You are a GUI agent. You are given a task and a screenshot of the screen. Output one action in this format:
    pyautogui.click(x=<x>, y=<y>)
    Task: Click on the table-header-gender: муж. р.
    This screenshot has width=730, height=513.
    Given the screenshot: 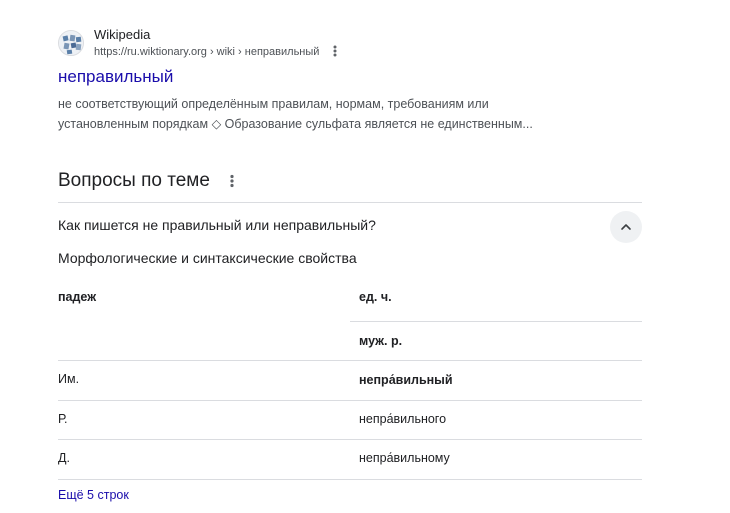 What is the action you would take?
    pyautogui.click(x=381, y=341)
    